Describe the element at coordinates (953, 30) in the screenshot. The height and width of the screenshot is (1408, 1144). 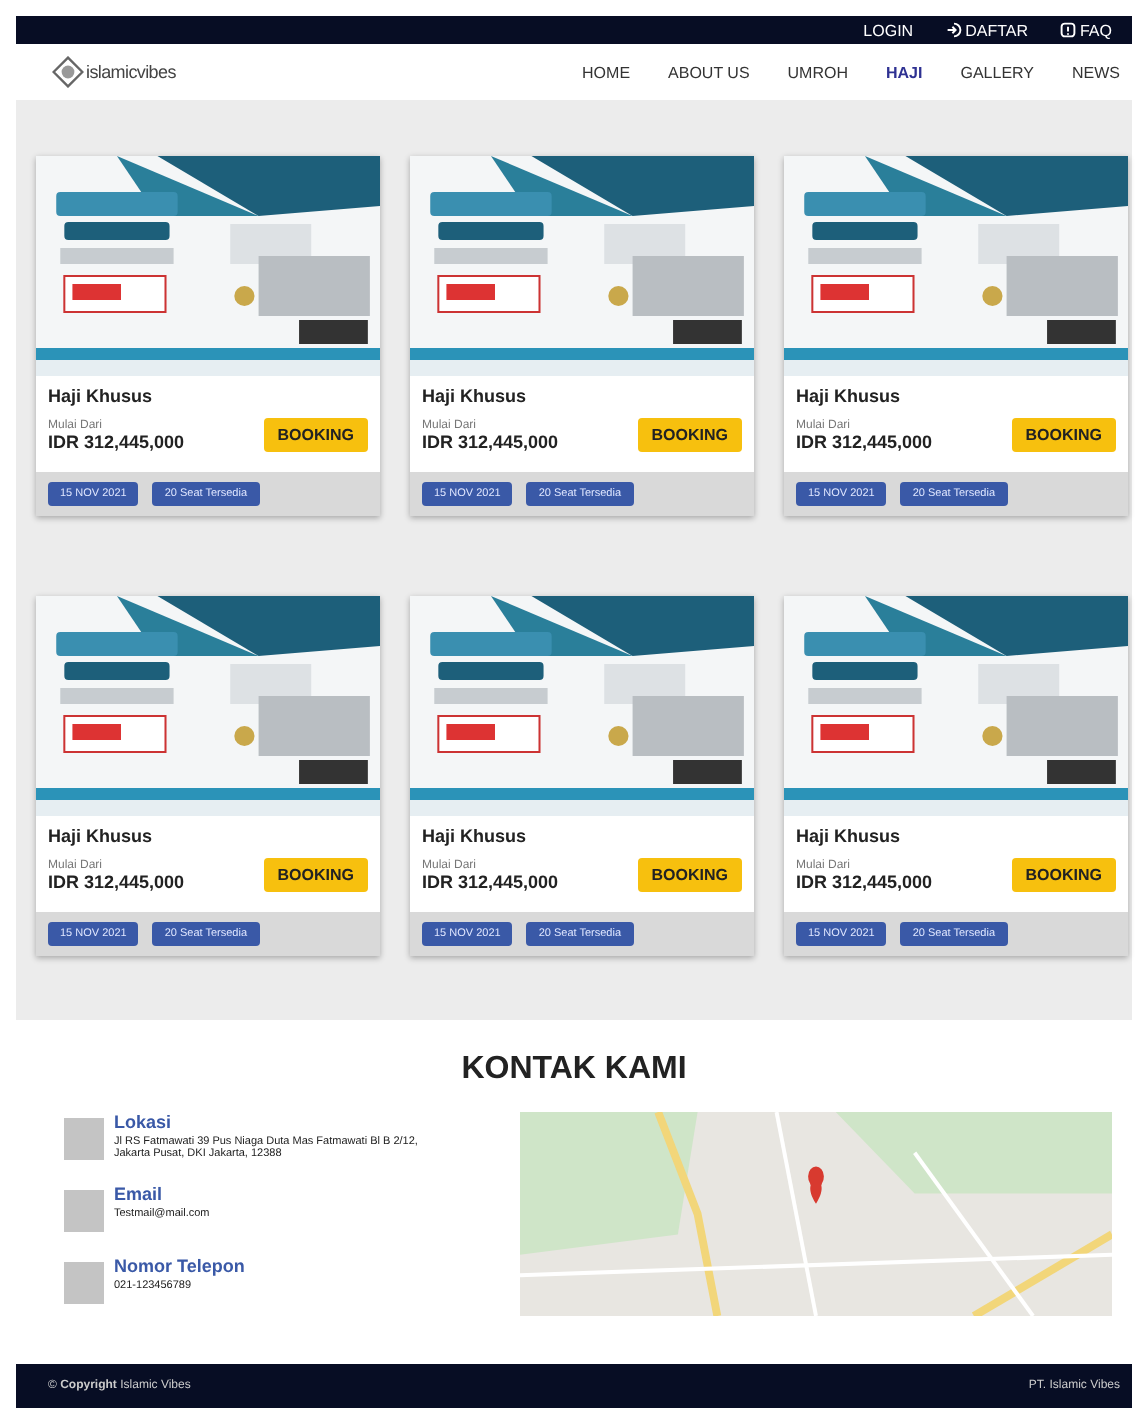
I see `login-icon` at that location.